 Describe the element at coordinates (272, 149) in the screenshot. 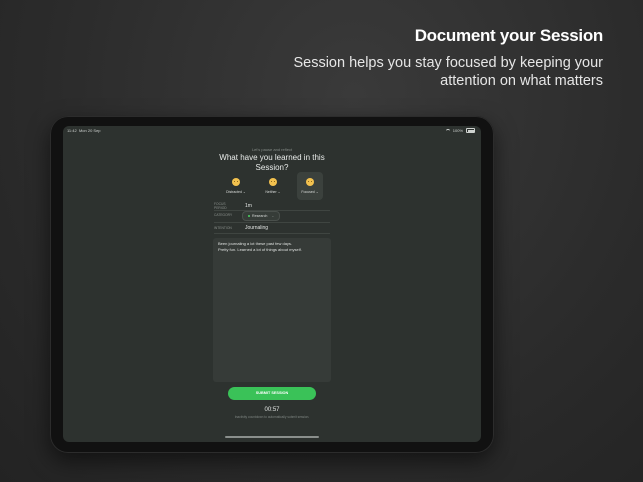

I see `reflection-prompt: Let's pause and reflect` at that location.